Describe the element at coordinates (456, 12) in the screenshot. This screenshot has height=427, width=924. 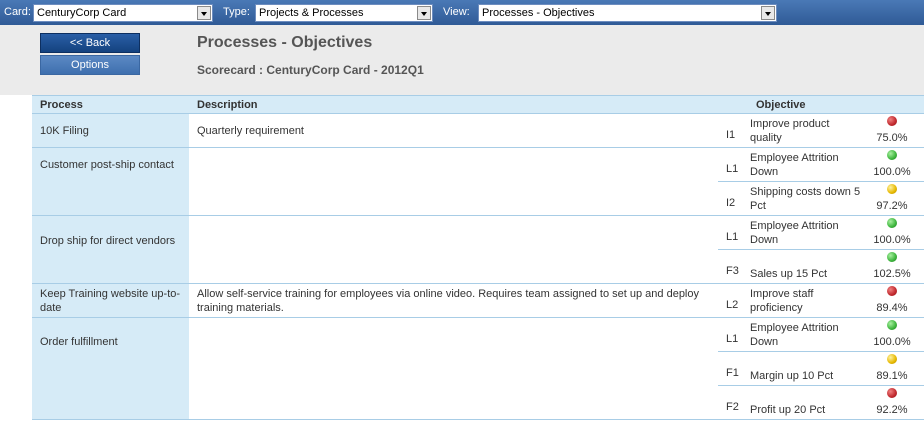
I see `view-label: View:` at that location.